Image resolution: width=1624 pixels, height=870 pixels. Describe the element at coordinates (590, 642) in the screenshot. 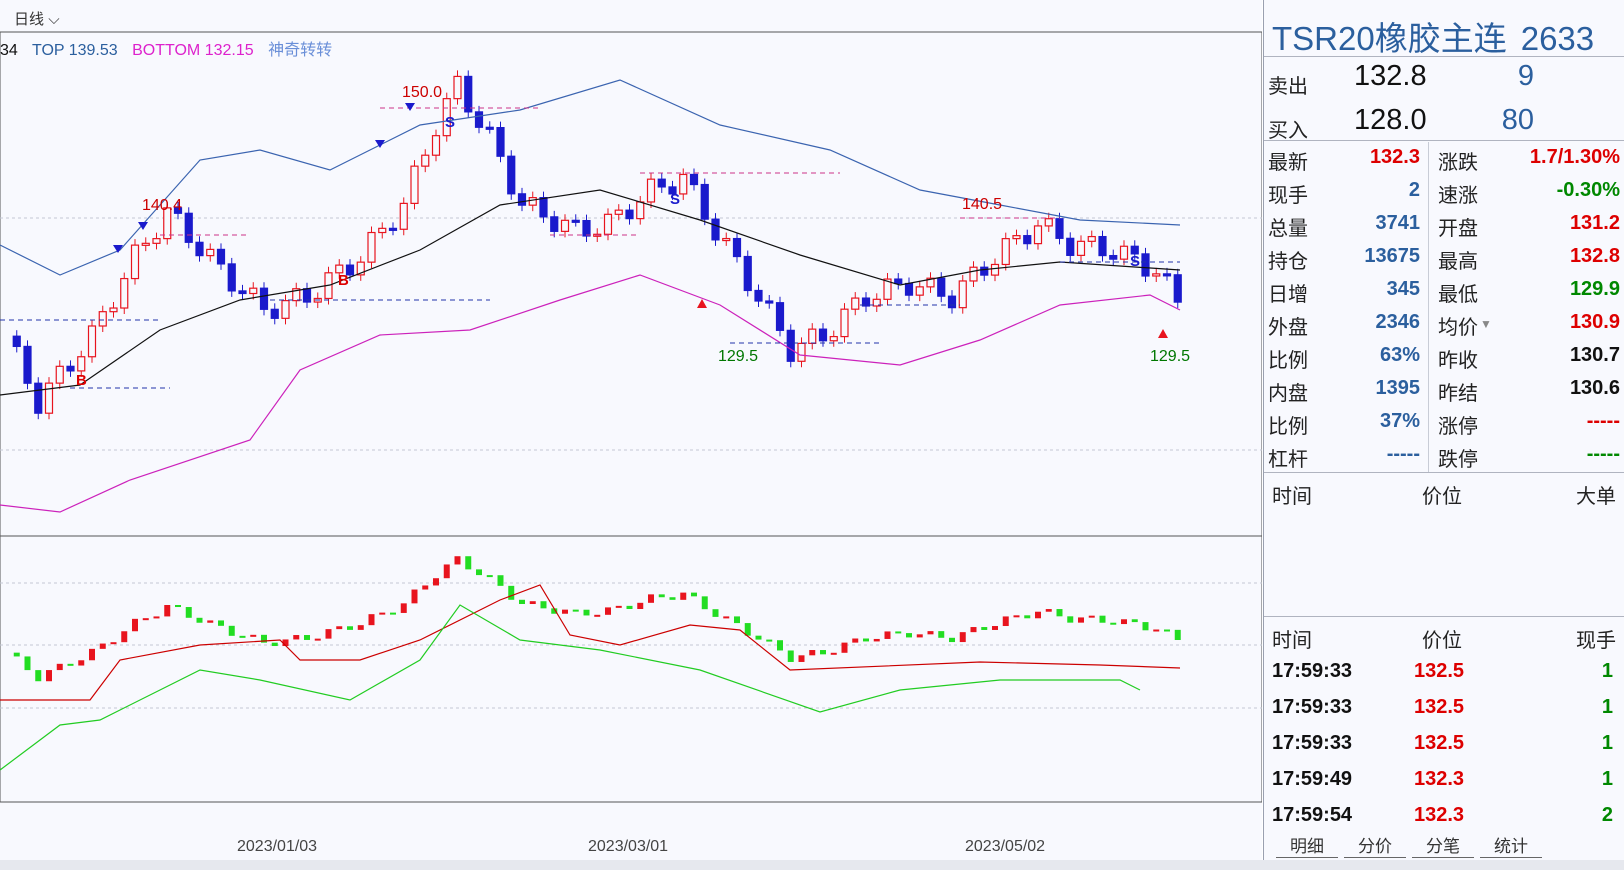

I see `trailing-stop-red` at that location.